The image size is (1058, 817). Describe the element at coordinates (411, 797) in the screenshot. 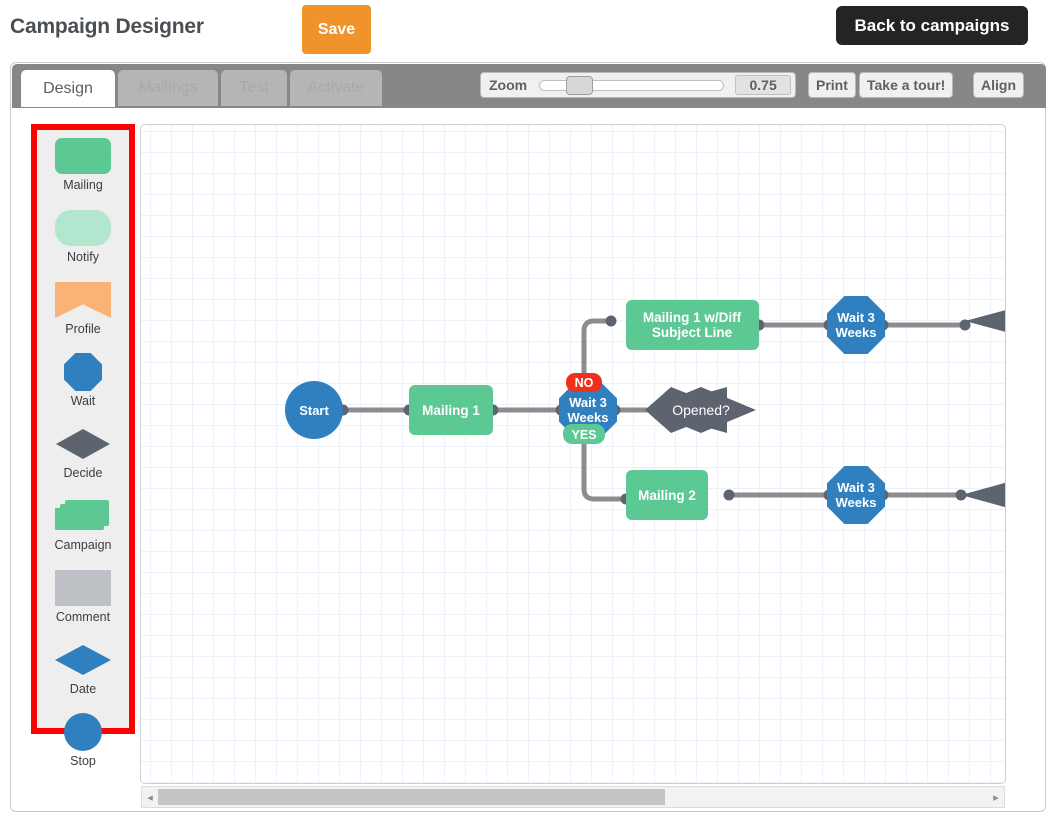

I see `scrollbar-thumb` at that location.